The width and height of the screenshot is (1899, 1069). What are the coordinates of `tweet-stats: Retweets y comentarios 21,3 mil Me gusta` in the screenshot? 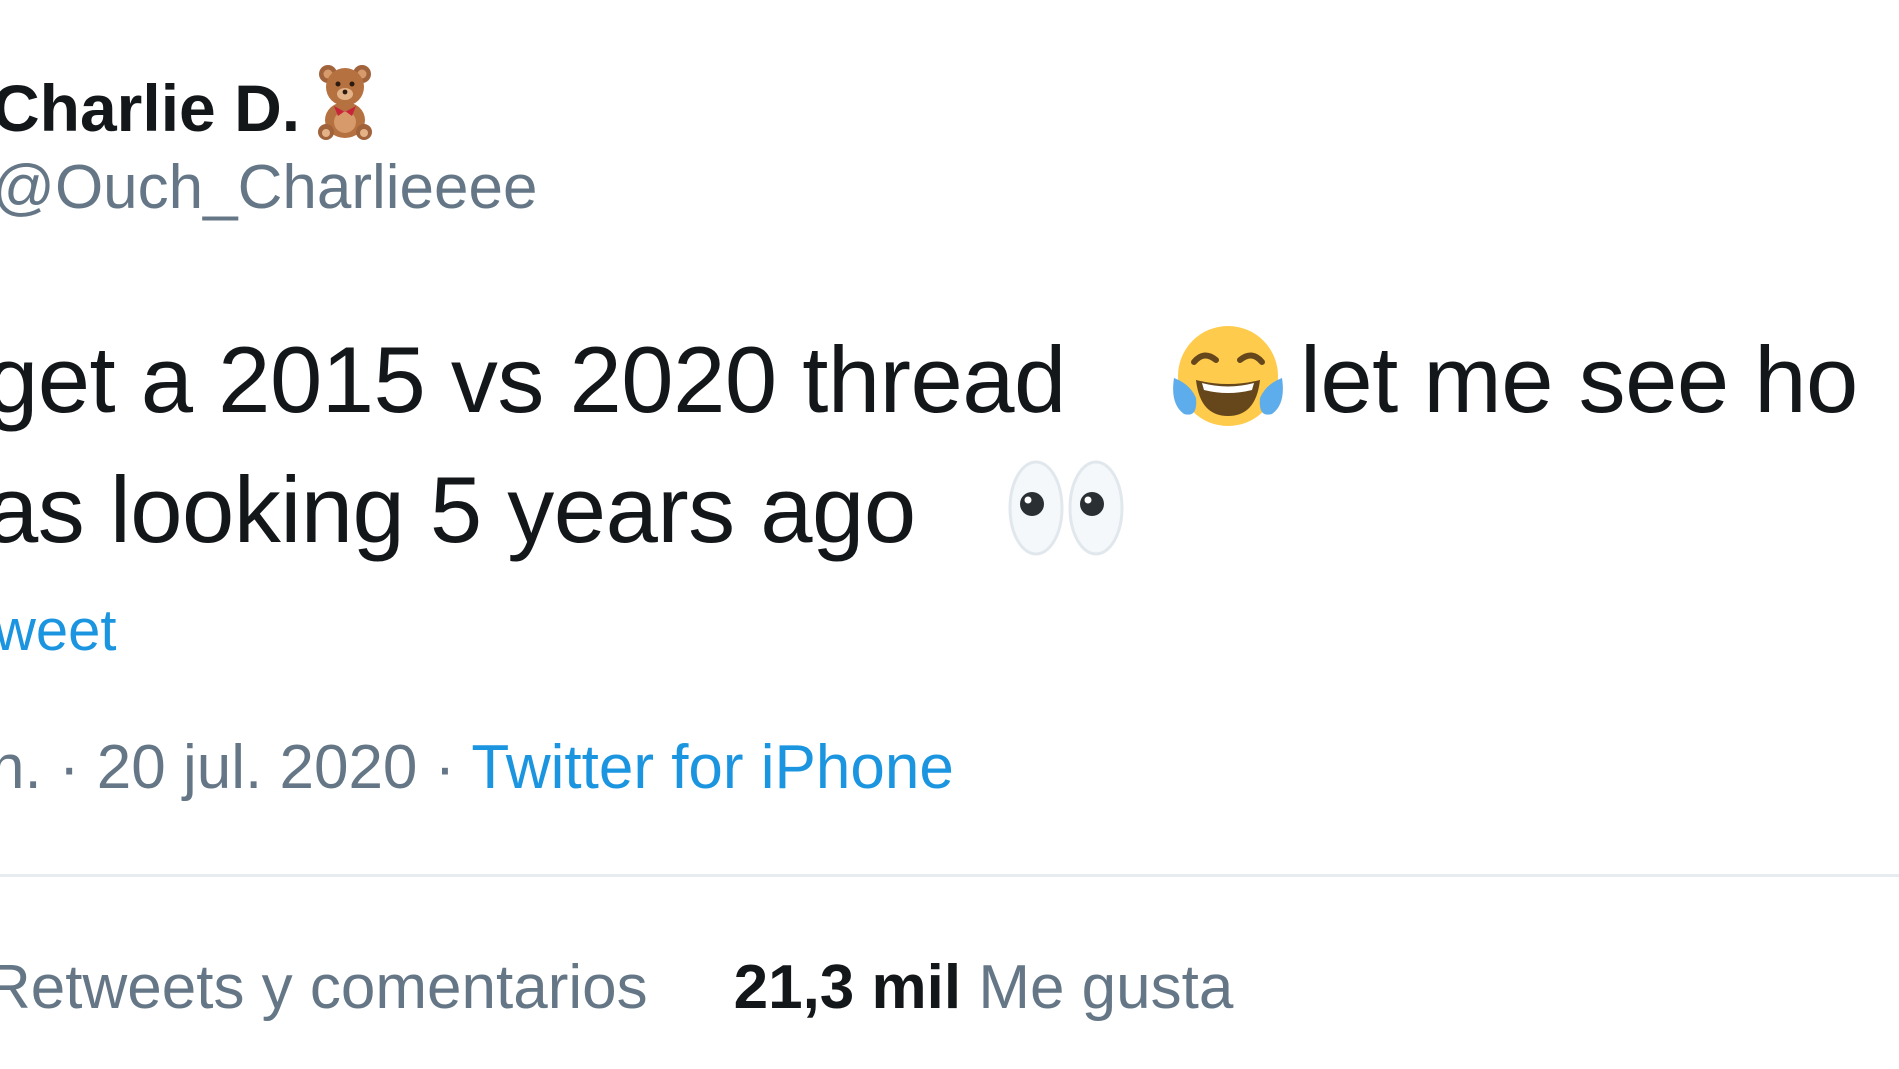 It's located at (616, 988).